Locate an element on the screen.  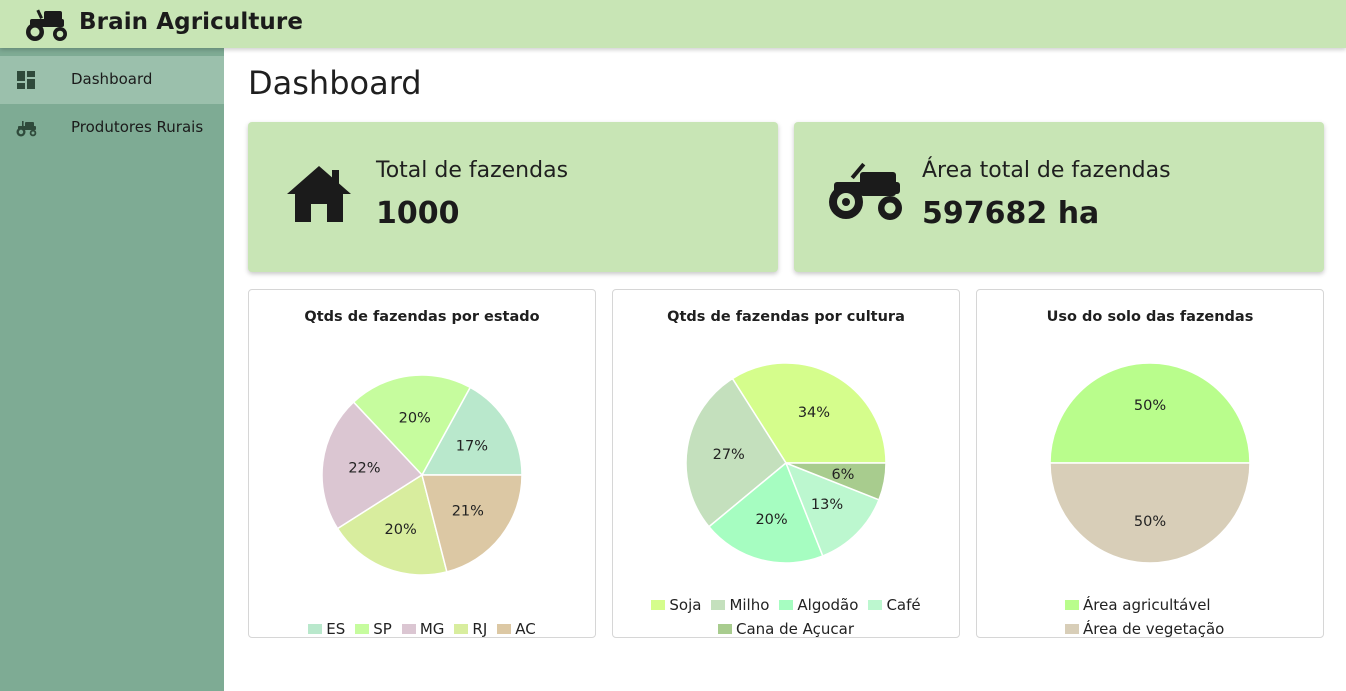
pie-chart-soil: 50% 50% is located at coordinates (1150, 463).